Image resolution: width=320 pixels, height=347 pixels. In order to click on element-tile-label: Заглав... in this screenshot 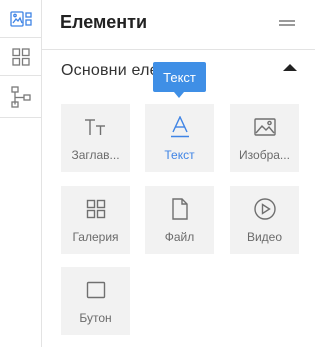, I will do `click(95, 155)`.